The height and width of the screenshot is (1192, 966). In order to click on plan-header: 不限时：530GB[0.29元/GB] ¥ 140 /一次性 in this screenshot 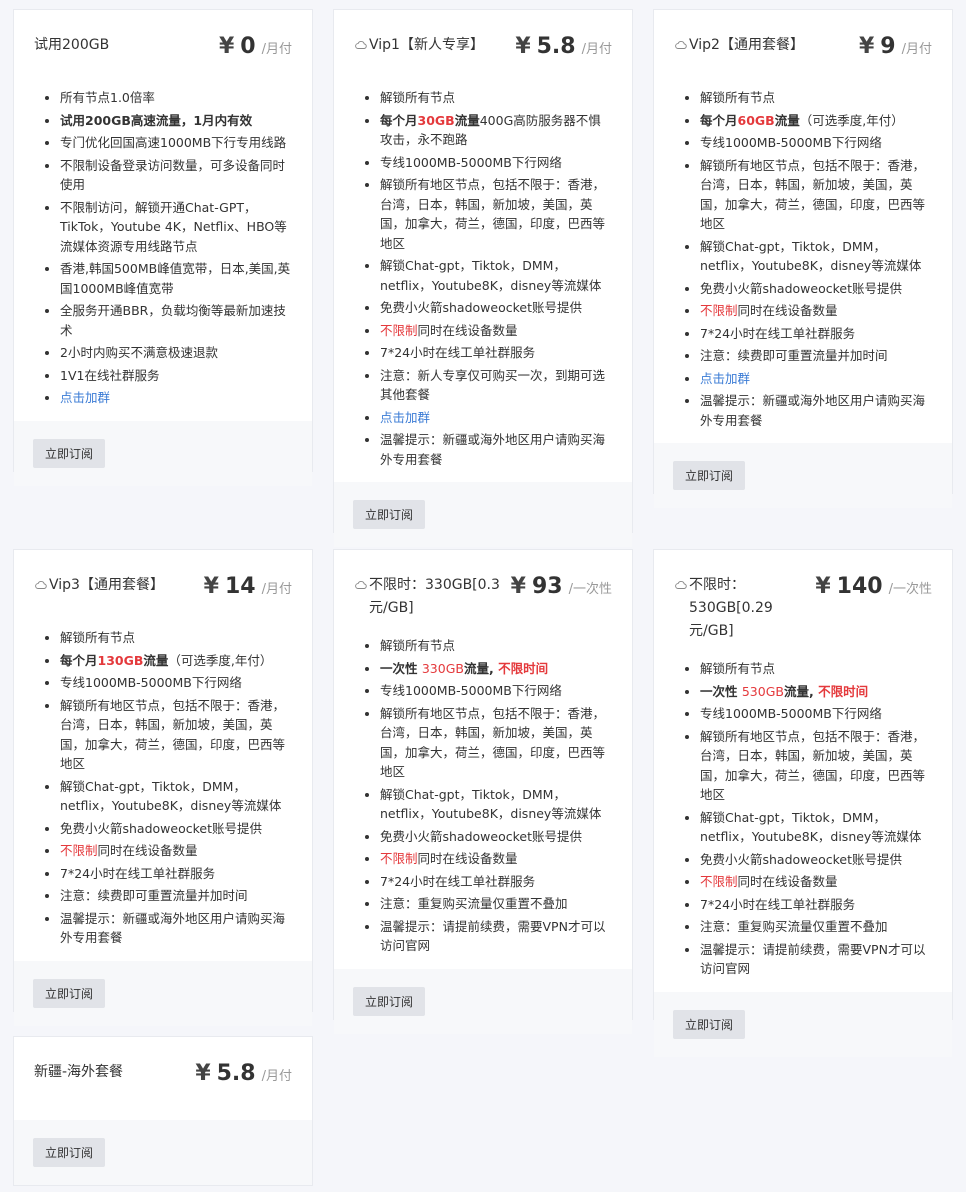, I will do `click(803, 608)`.